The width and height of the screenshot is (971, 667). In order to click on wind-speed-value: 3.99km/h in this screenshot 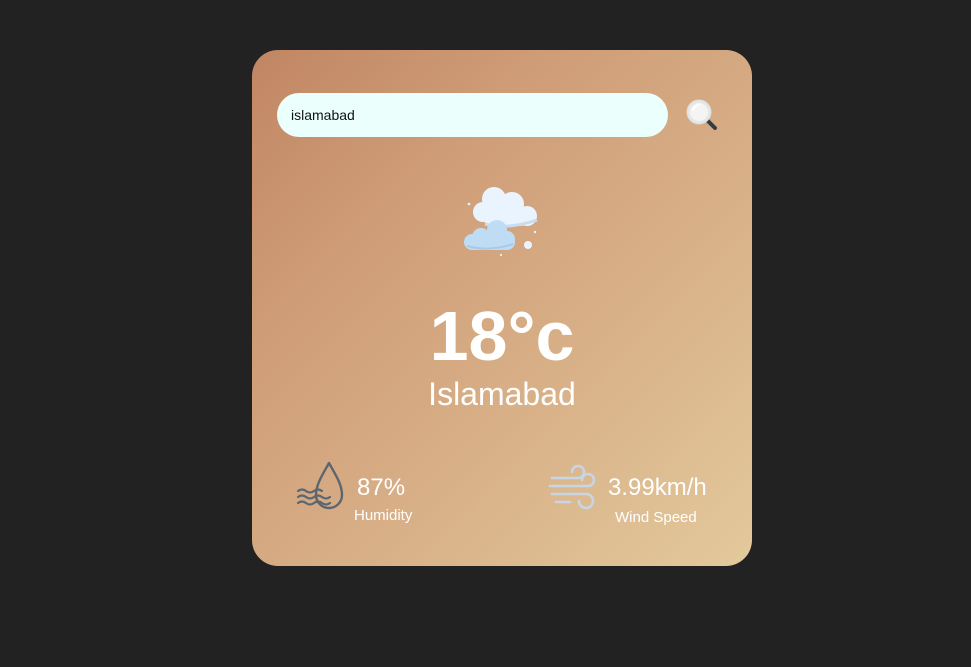, I will do `click(657, 487)`.